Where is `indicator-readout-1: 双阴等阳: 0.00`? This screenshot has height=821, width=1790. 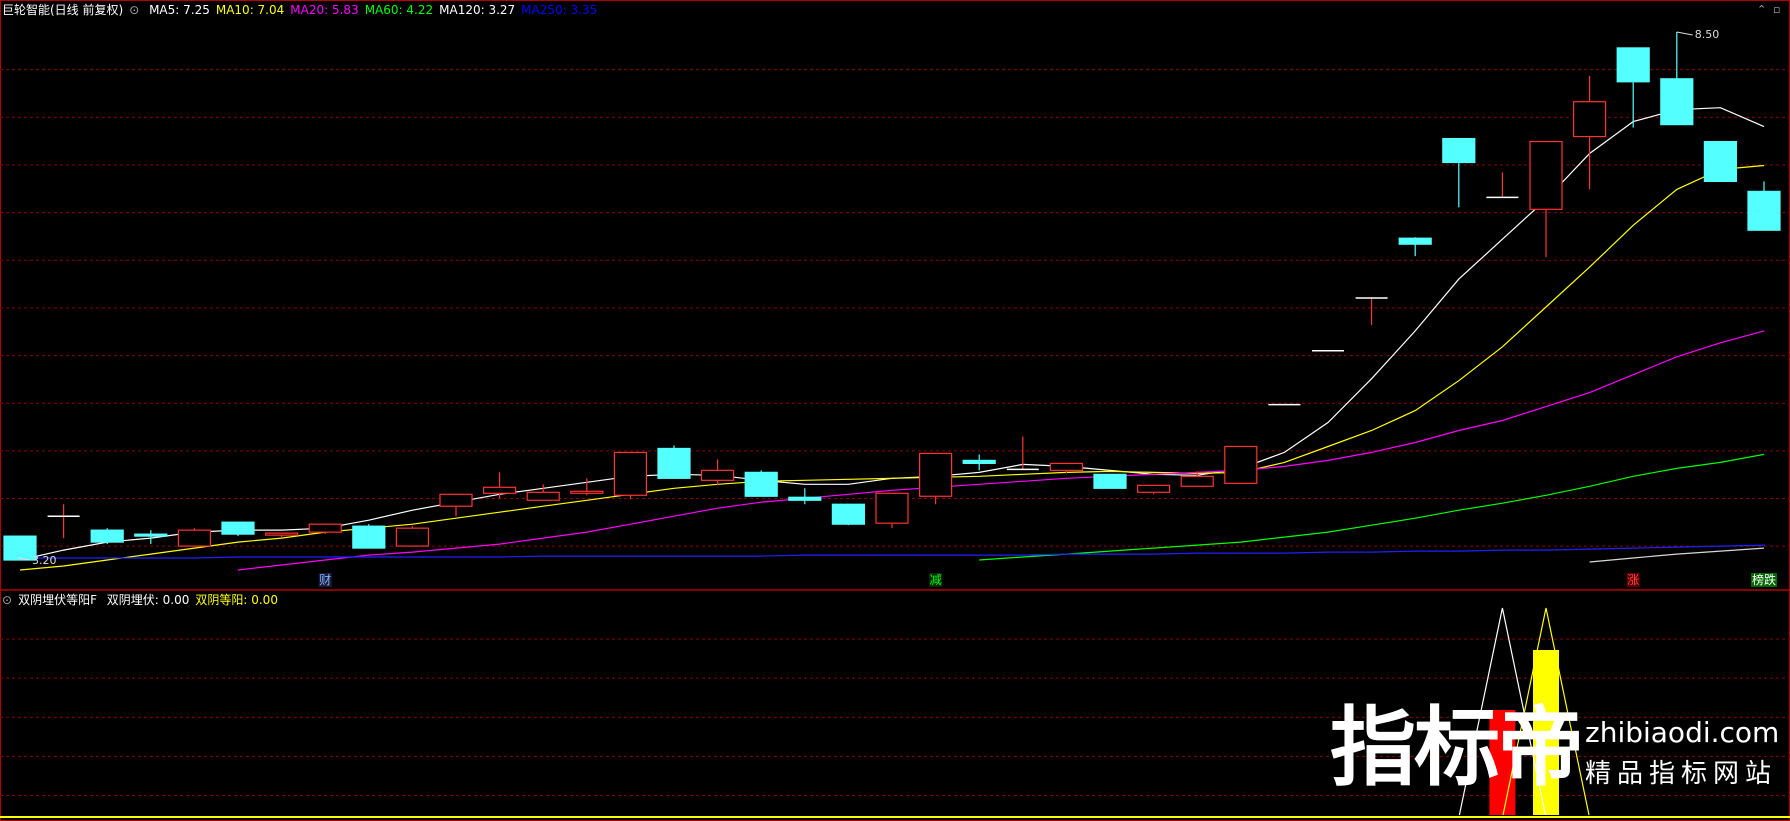 indicator-readout-1: 双阴等阳: 0.00 is located at coordinates (236, 600).